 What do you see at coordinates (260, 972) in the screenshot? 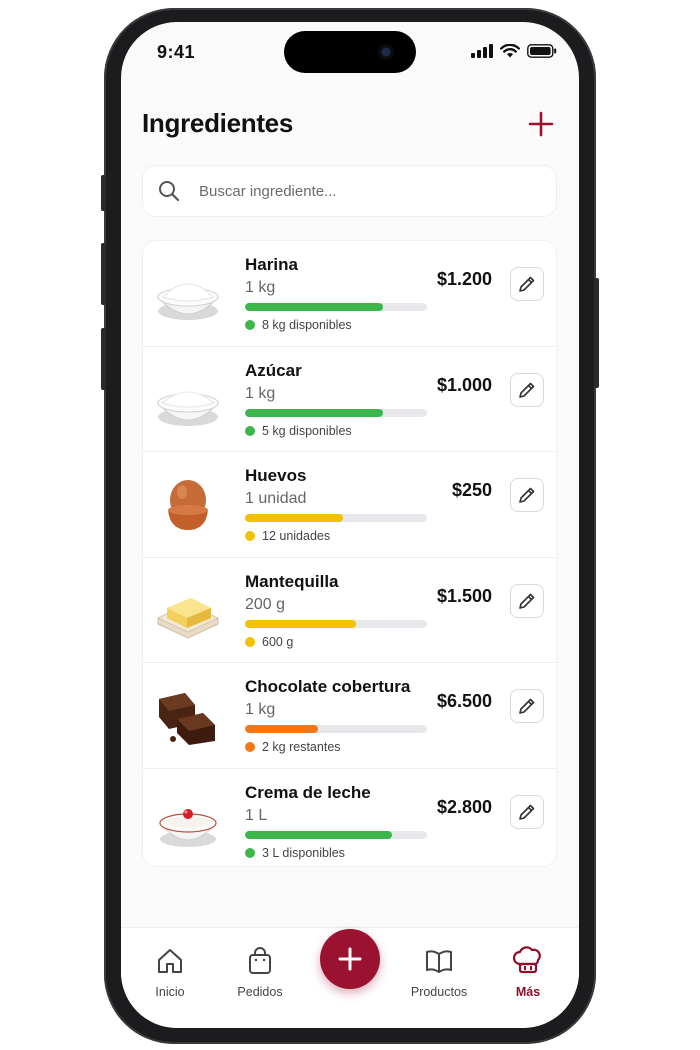
I see `tab-pedidos: Pedidos` at bounding box center [260, 972].